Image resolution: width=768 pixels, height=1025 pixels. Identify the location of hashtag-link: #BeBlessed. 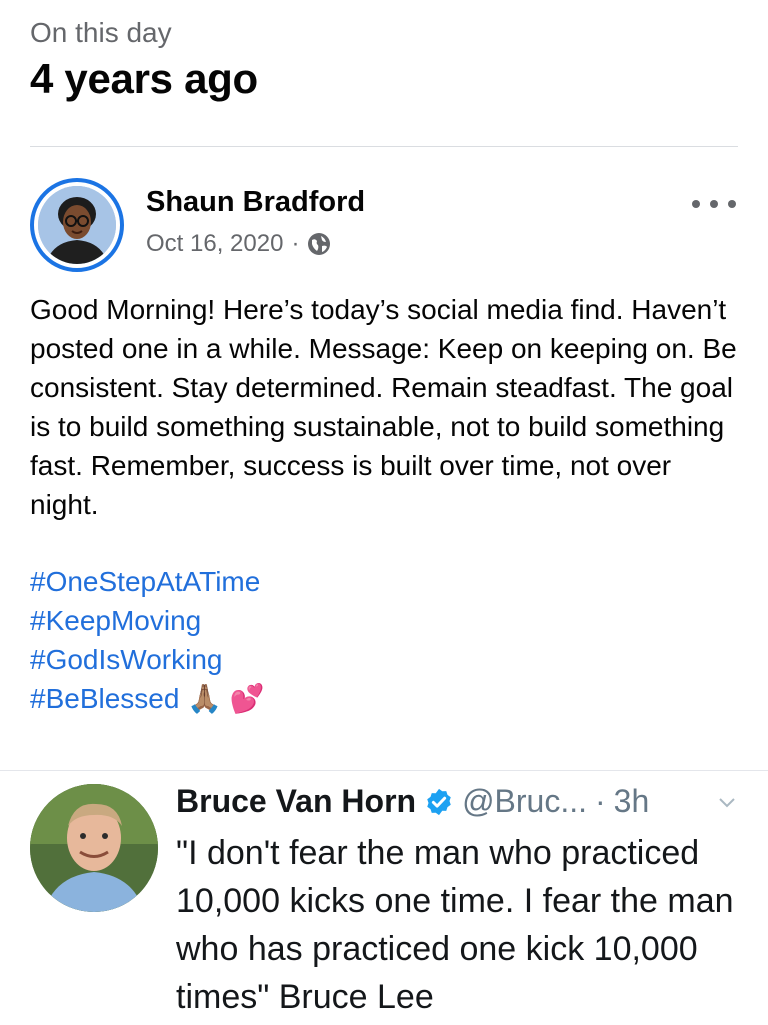
(104, 698).